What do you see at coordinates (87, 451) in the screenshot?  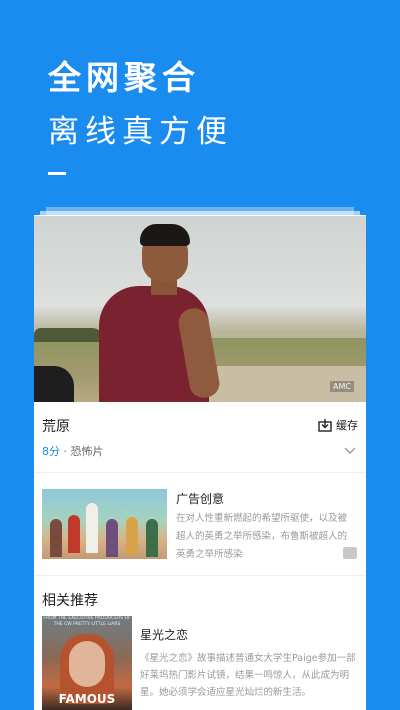 I see `movie-genre: 恐怖片` at bounding box center [87, 451].